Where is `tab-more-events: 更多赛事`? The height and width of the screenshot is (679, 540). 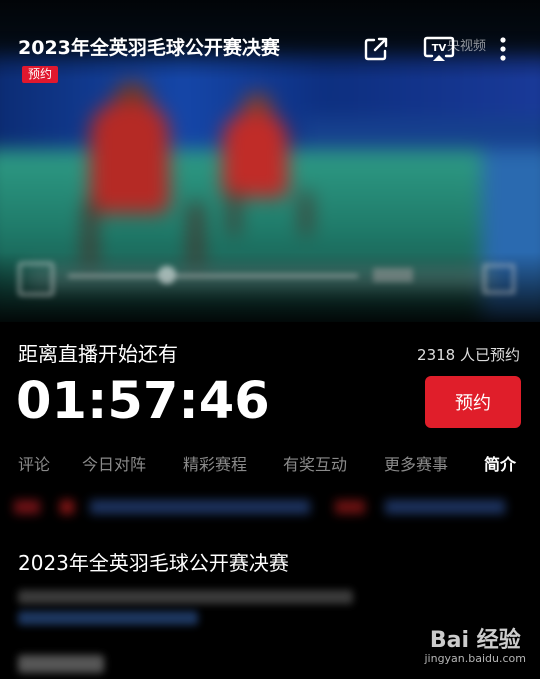 tab-more-events: 更多赛事 is located at coordinates (416, 463).